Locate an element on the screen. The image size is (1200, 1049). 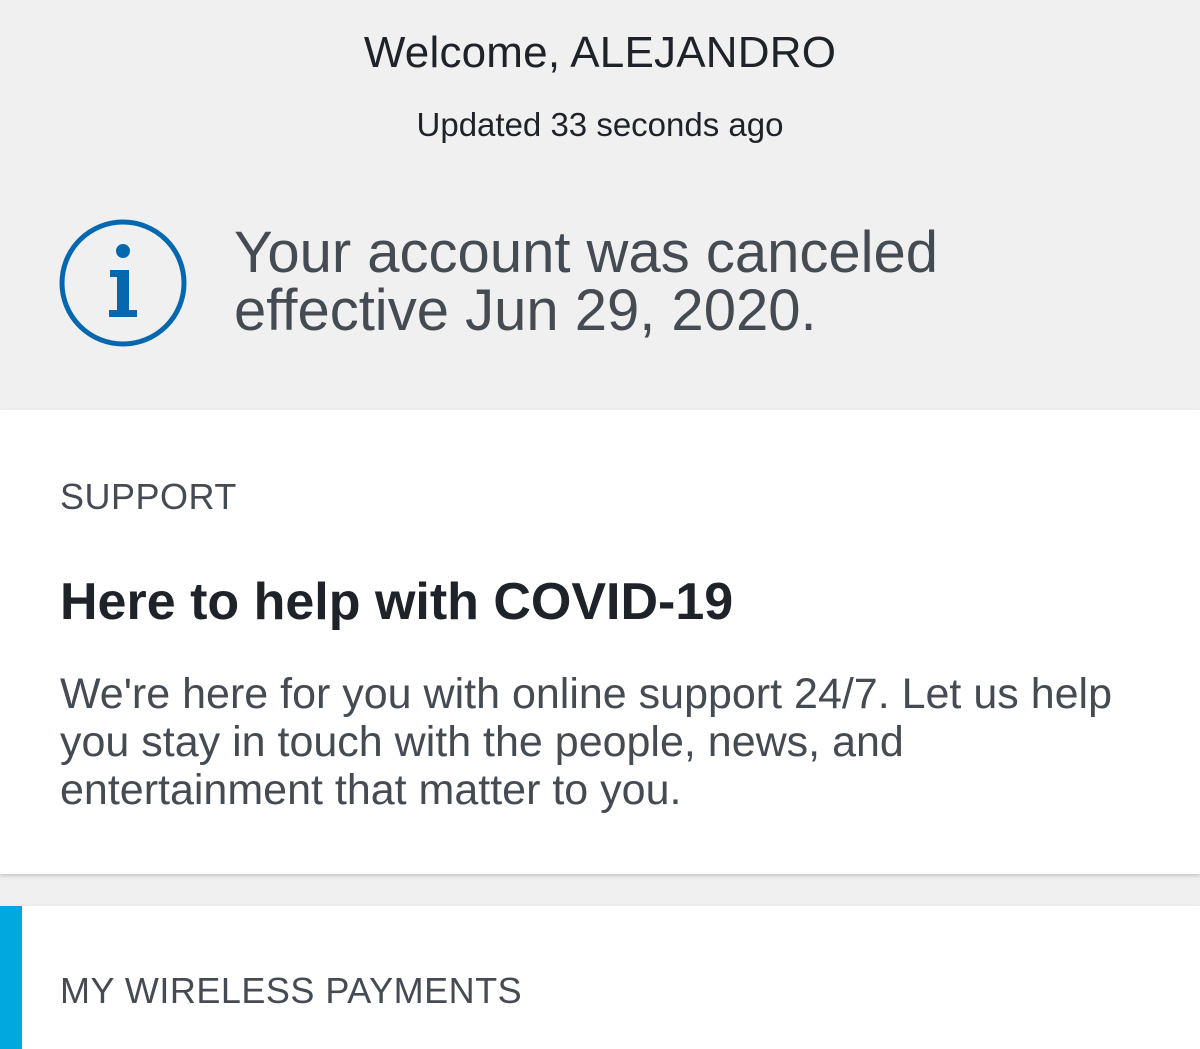
support-eyebrow: SUPPORT is located at coordinates (148, 496).